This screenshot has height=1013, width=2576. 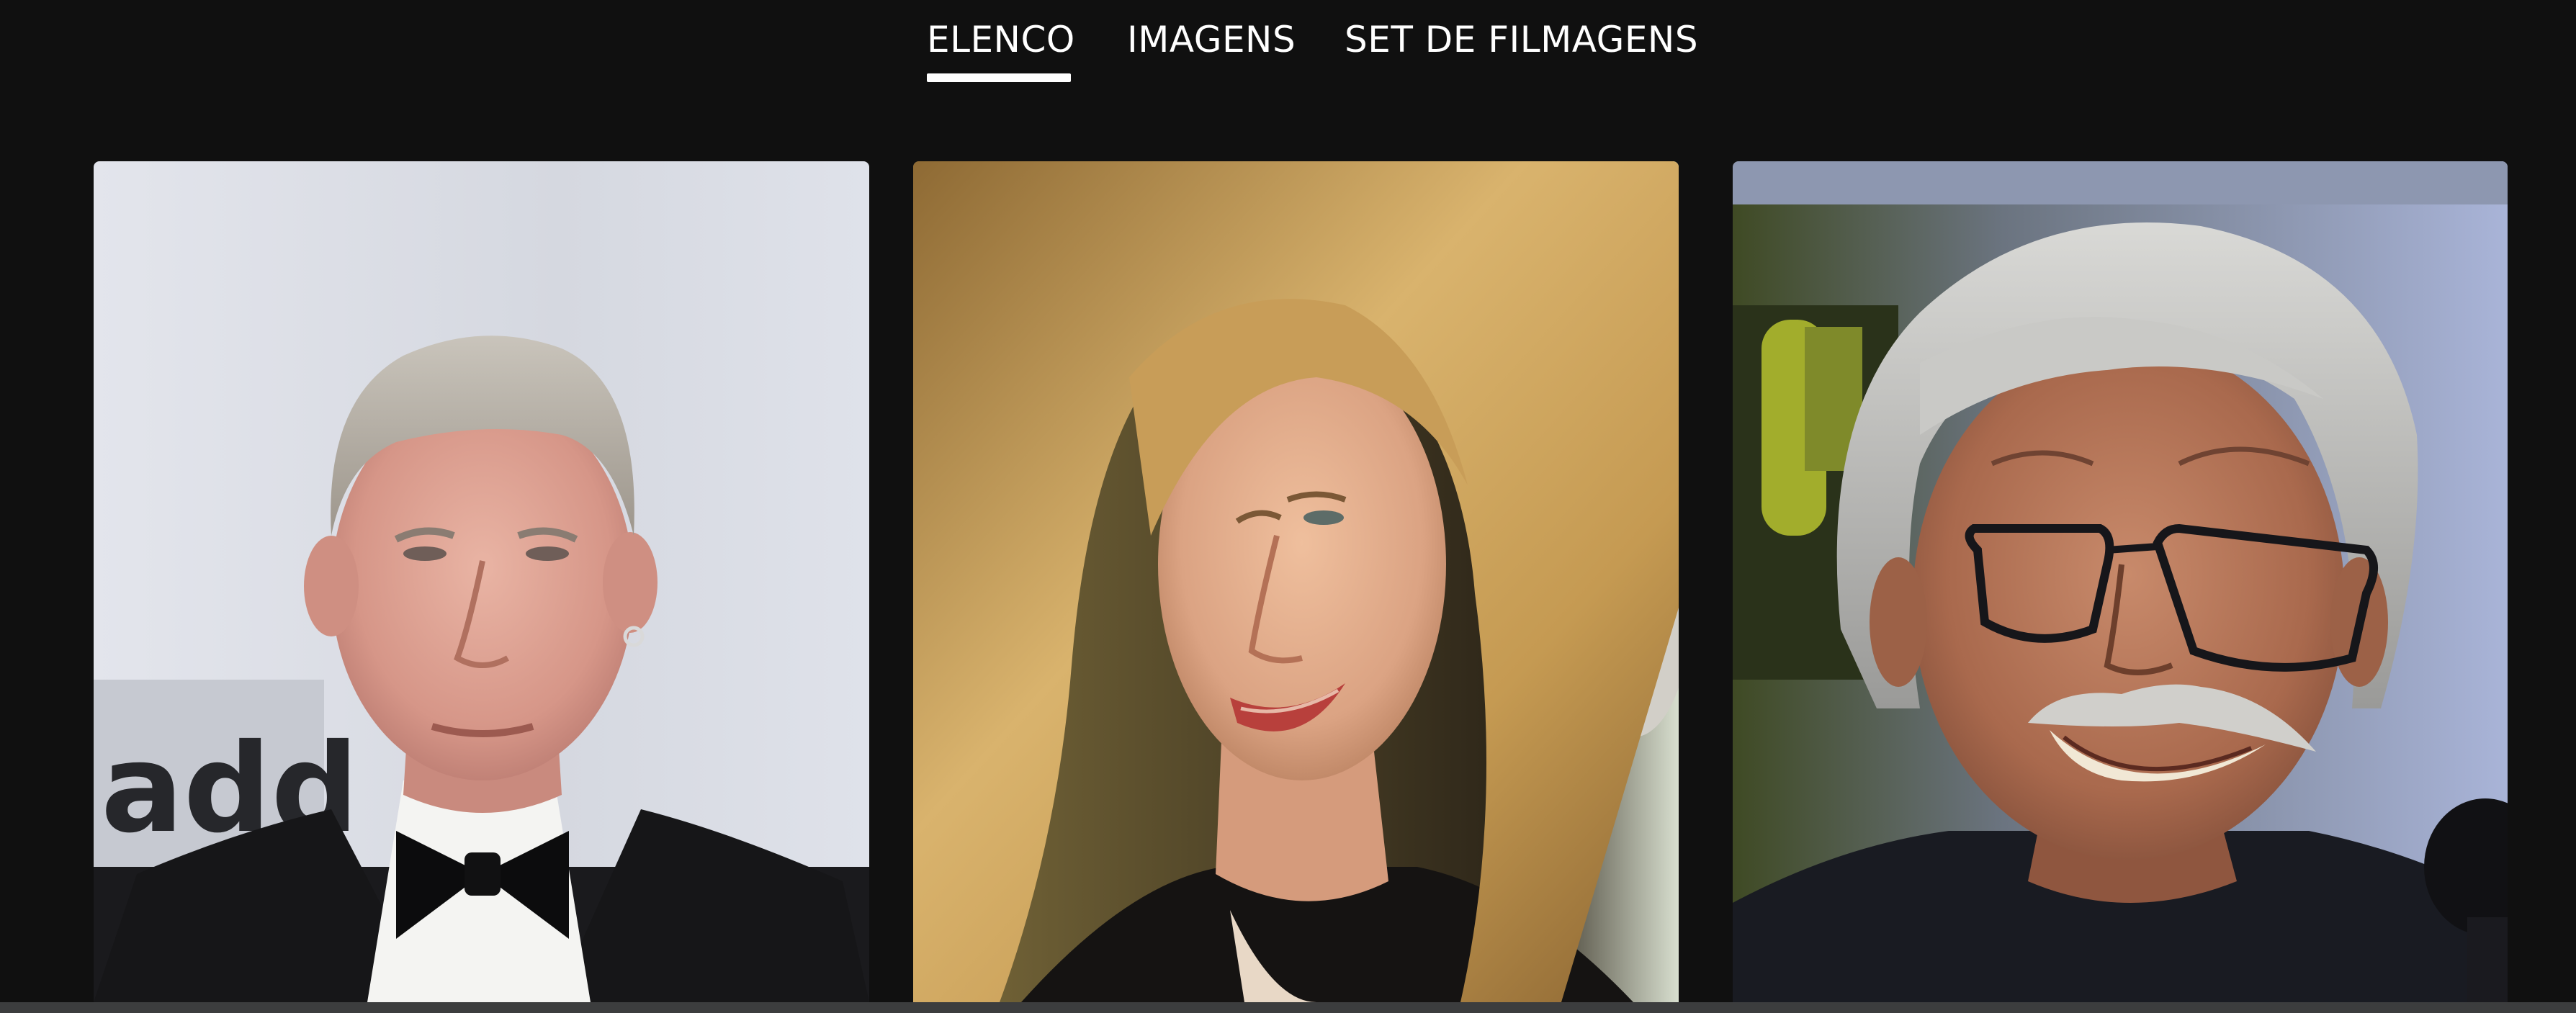 What do you see at coordinates (1211, 39) in the screenshot?
I see `tab-imagens: IMAGENS` at bounding box center [1211, 39].